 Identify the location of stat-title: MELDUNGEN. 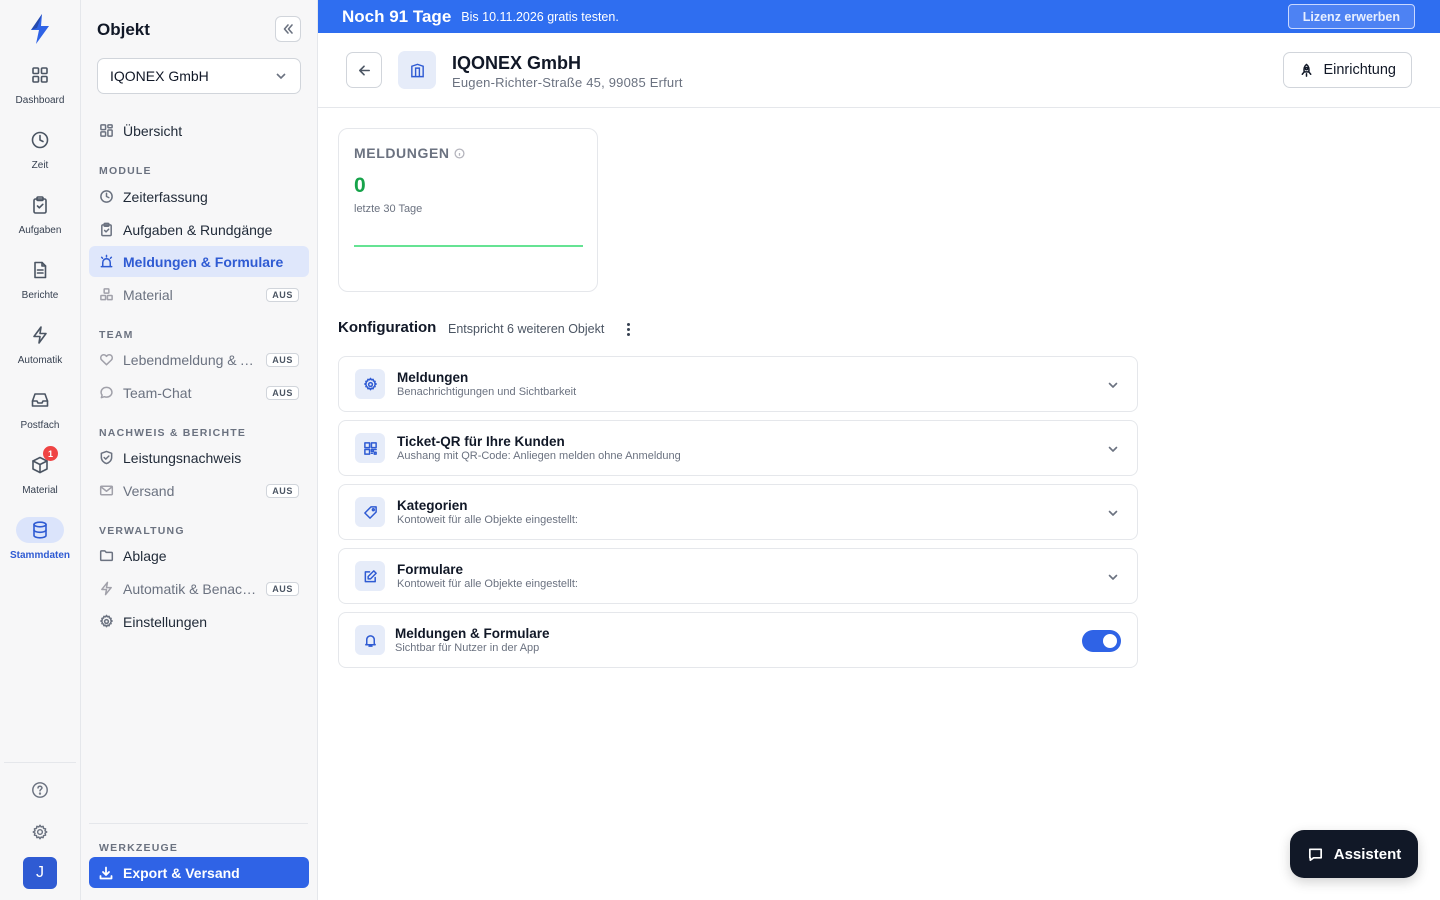
(409, 153).